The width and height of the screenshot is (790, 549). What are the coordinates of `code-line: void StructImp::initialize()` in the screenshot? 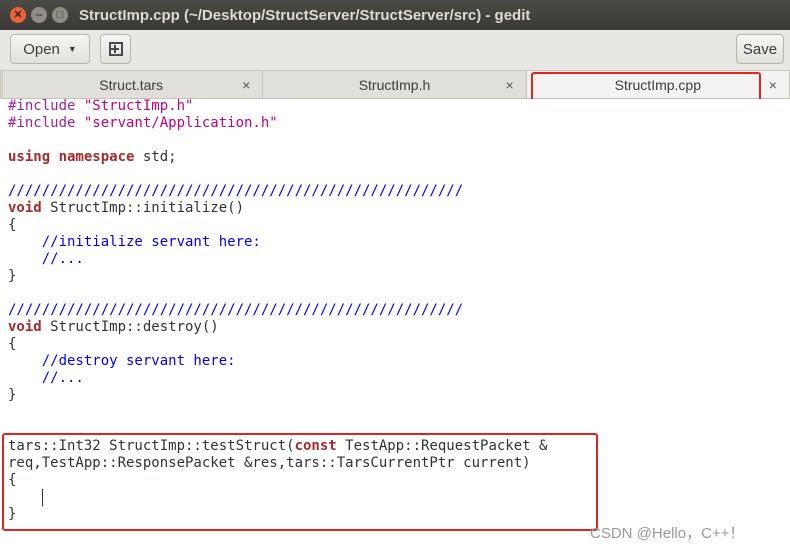 It's located at (126, 208).